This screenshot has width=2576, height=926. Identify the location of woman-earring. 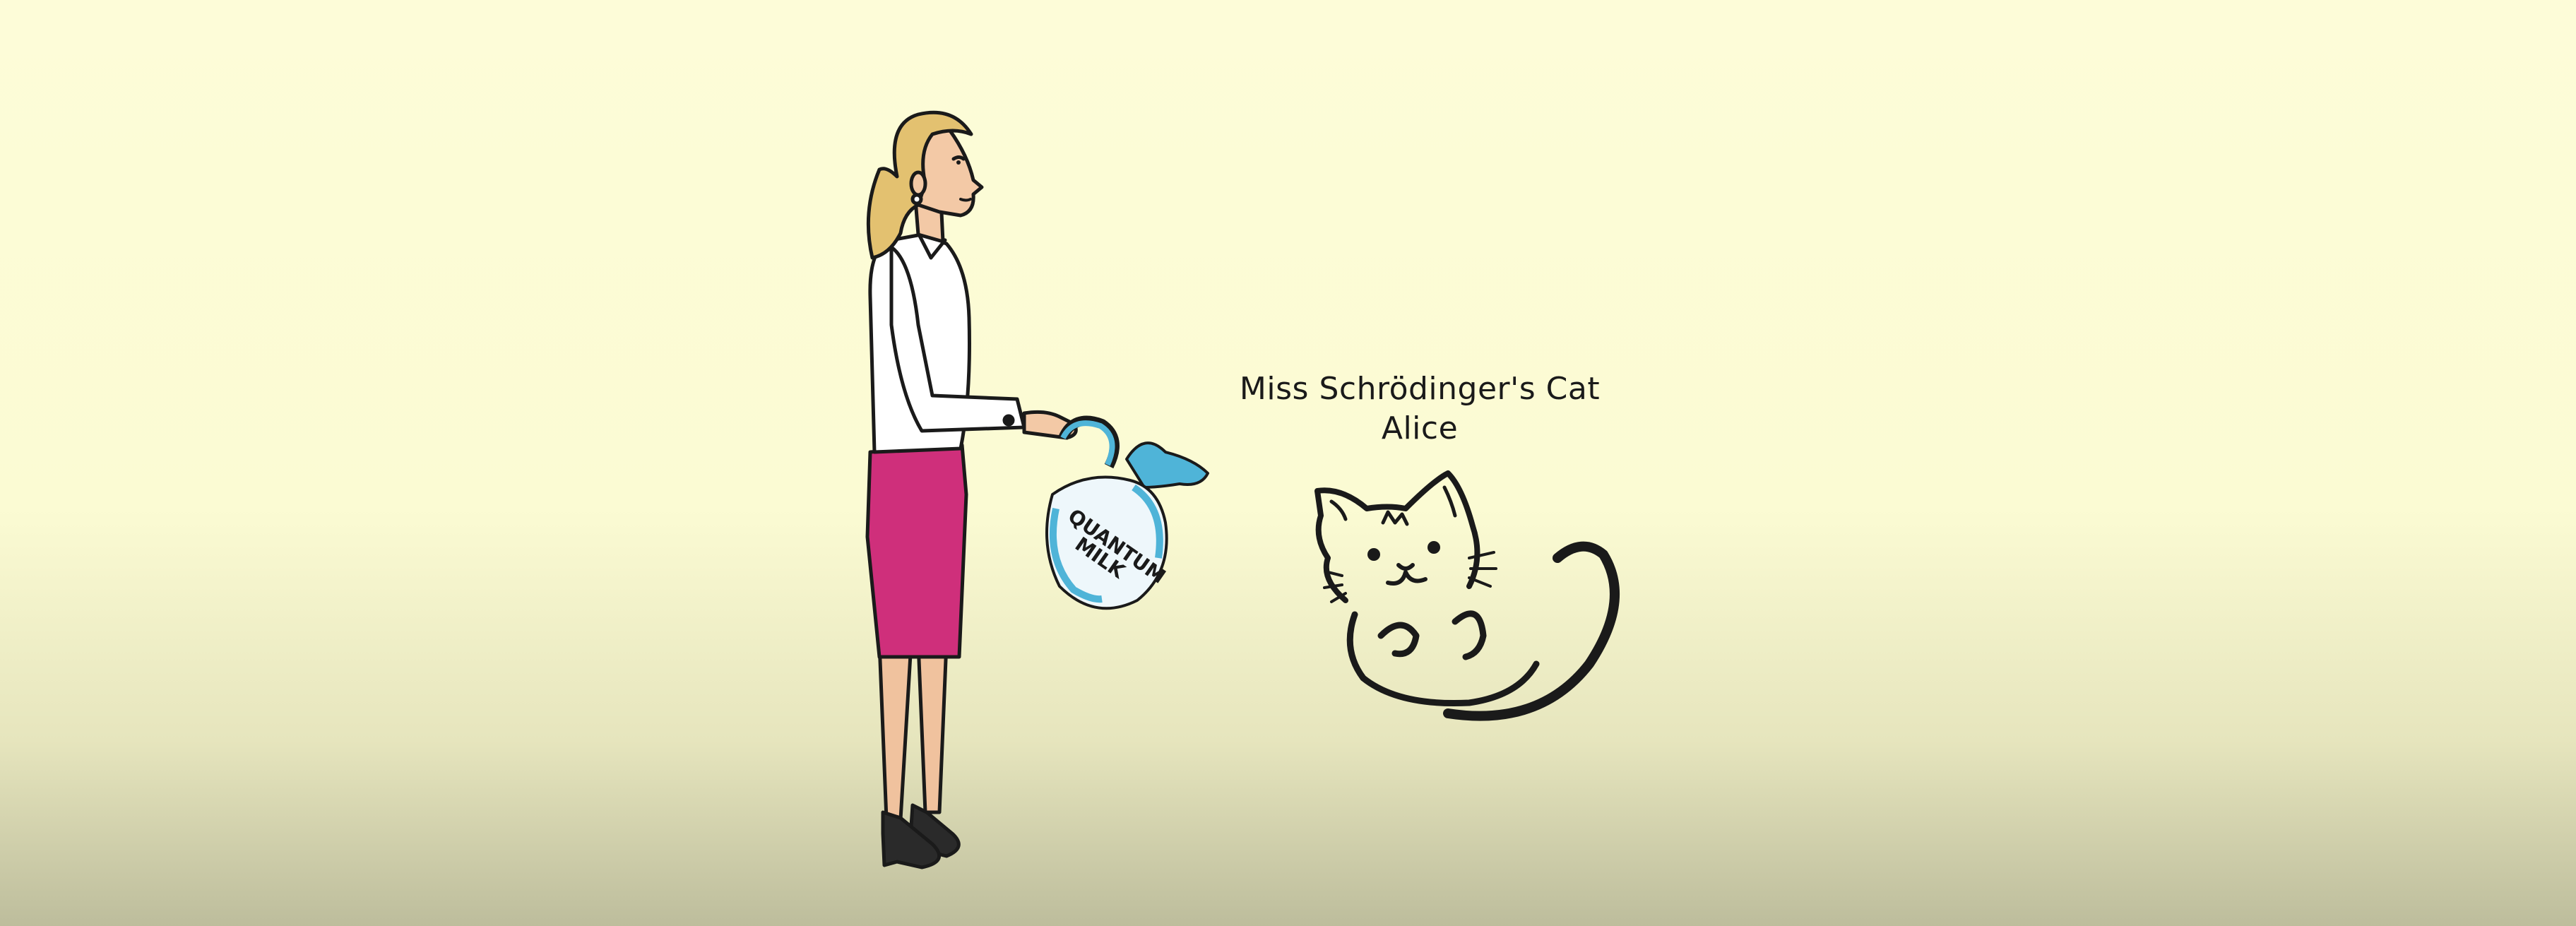
(916, 199).